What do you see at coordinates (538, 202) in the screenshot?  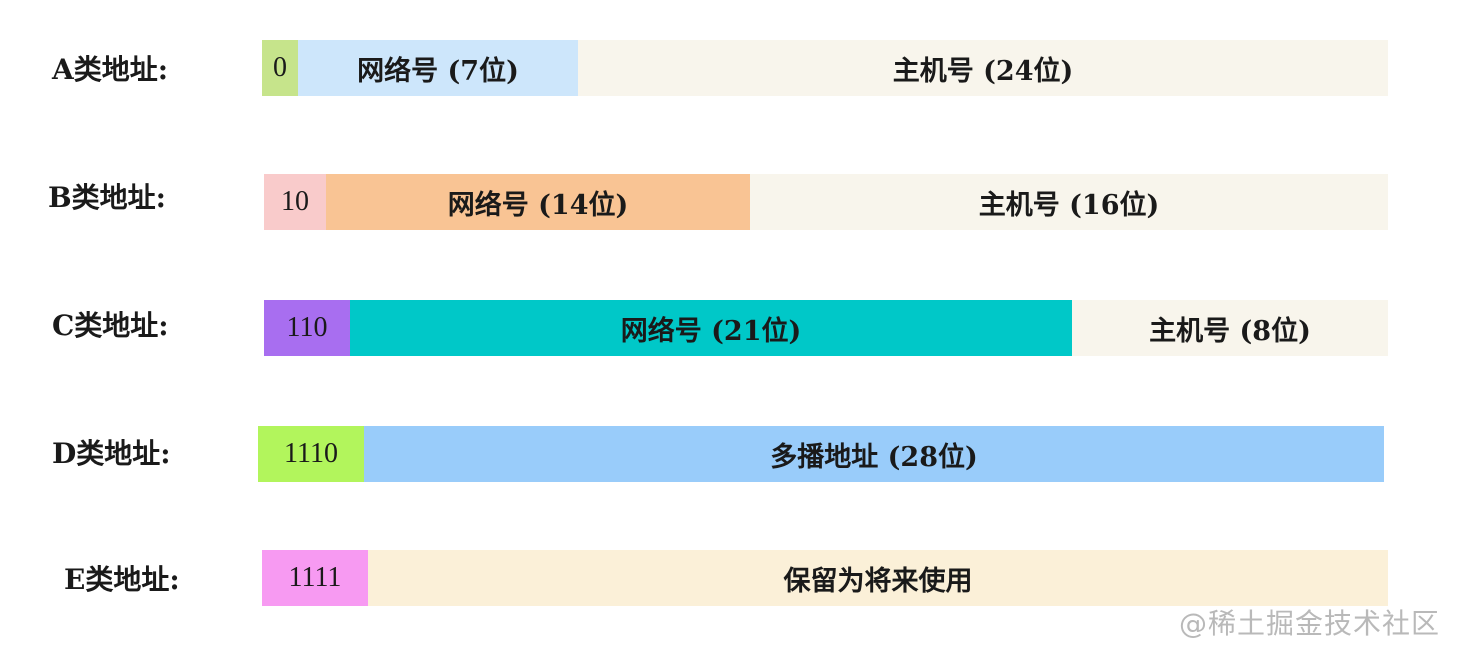 I see `segment-network-b: 网络号 (14位)` at bounding box center [538, 202].